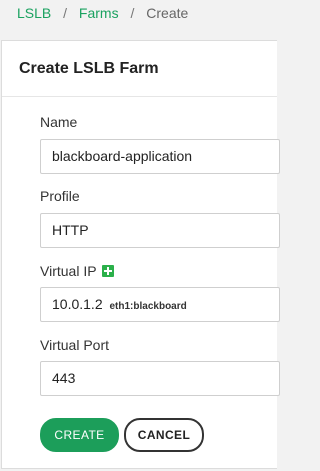  I want to click on virtual-ip-label-row: Virtual IP, so click(77, 271).